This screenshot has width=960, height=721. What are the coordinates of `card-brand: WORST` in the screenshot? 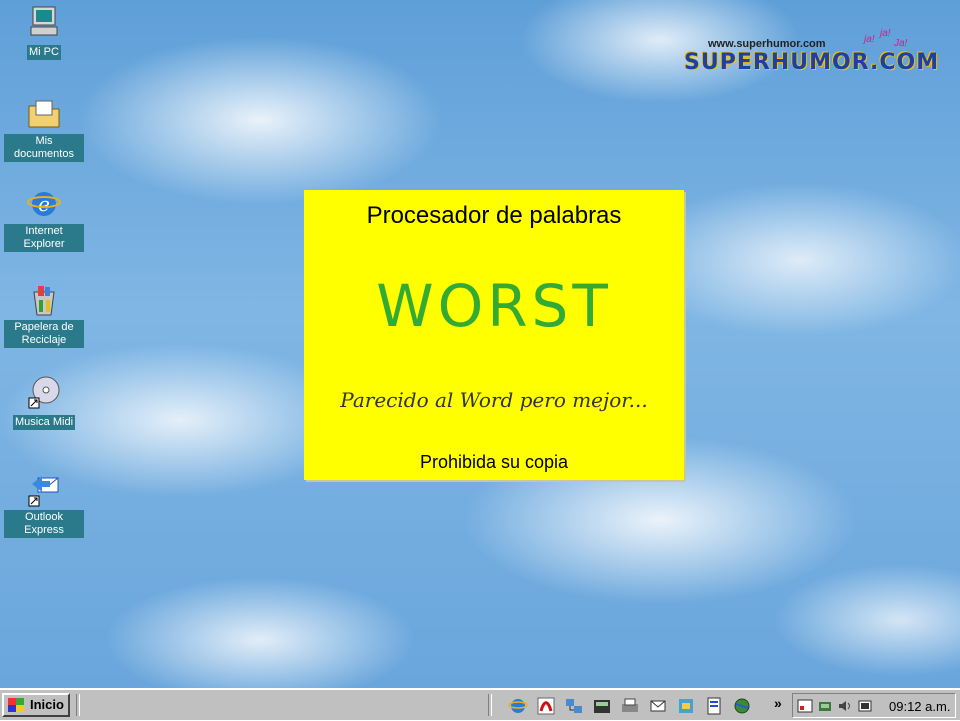 It's located at (494, 306).